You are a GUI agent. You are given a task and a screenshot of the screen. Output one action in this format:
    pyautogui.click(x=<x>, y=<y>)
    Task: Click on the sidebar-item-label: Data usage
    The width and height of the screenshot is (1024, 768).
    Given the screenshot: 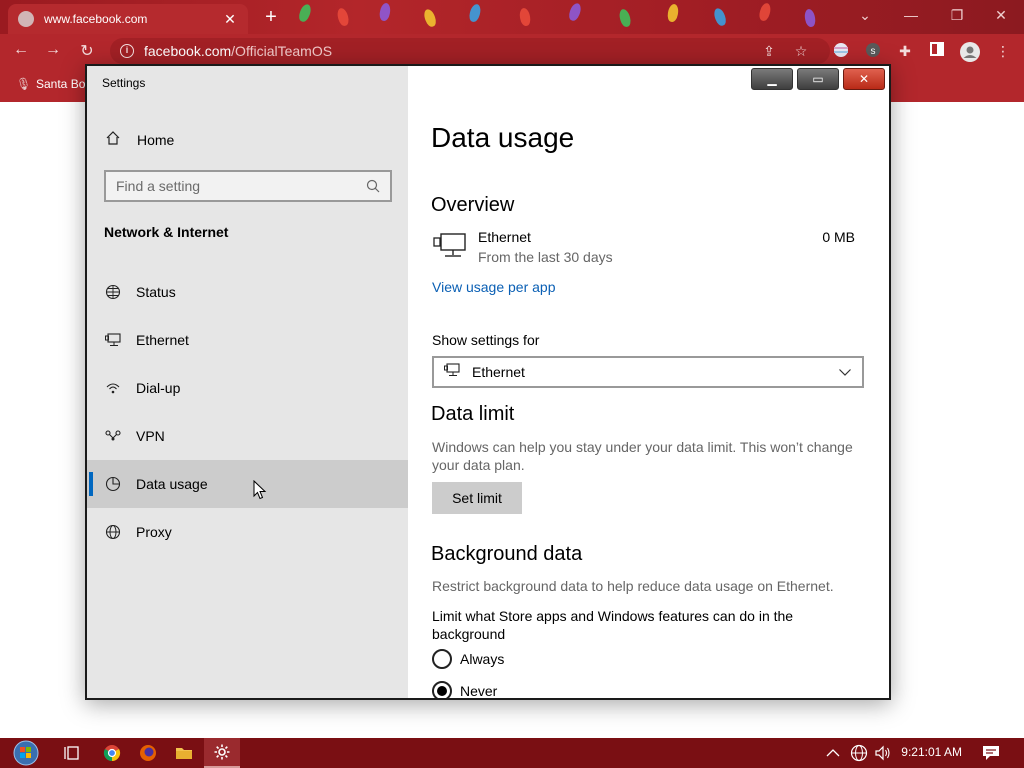 What is the action you would take?
    pyautogui.click(x=172, y=484)
    